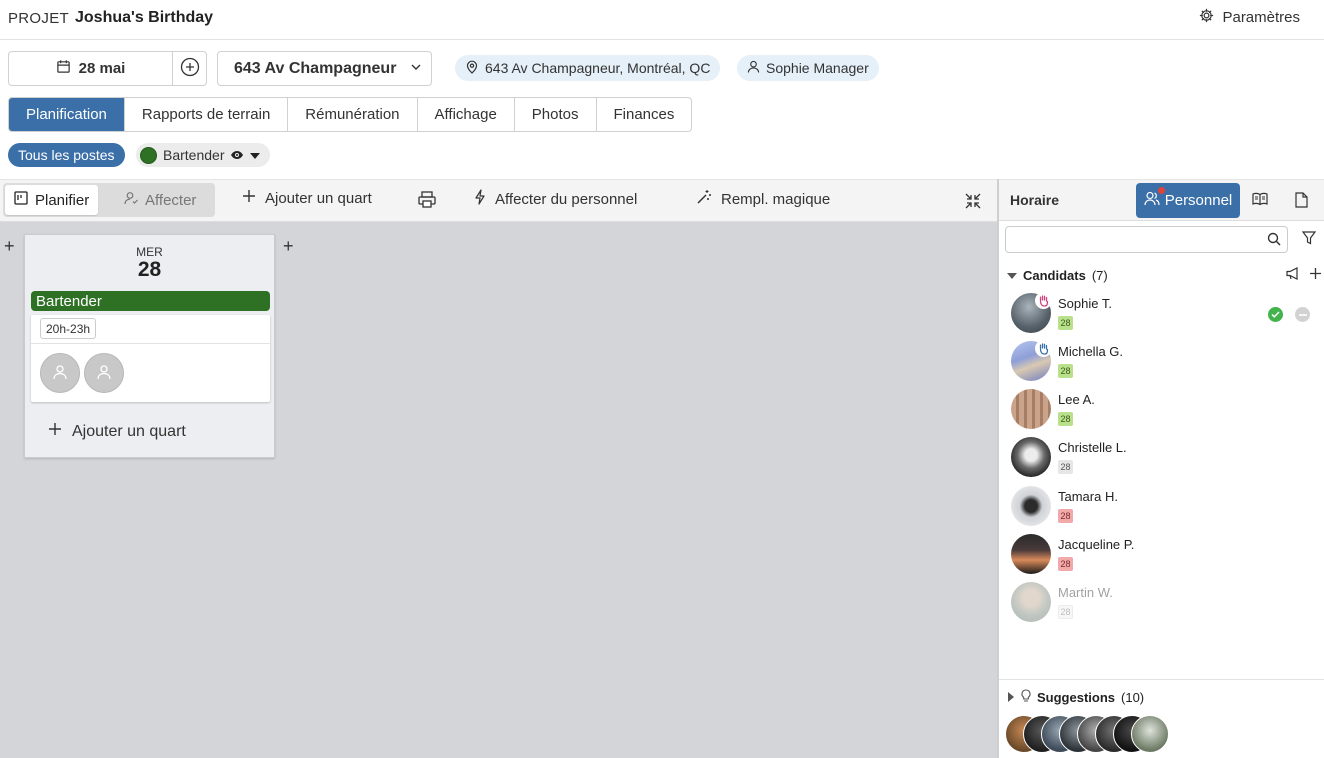  Describe the element at coordinates (1163, 555) in the screenshot. I see `candidate-row: Jacqueline P. 28` at that location.